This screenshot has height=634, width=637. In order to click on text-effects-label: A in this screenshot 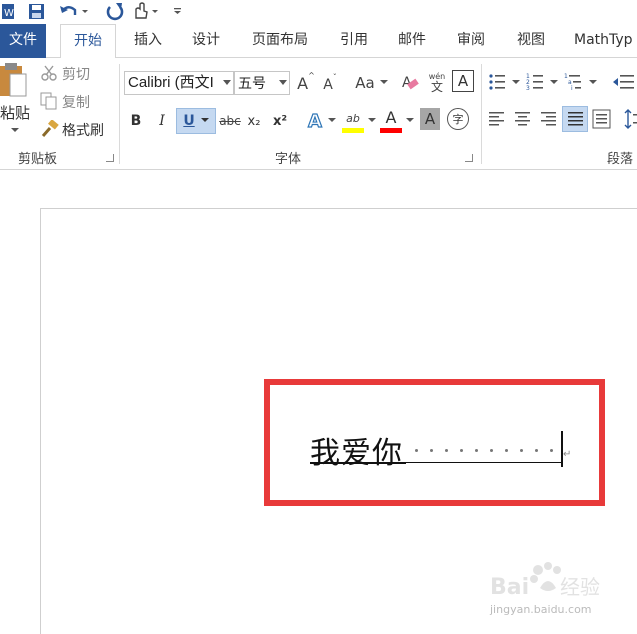, I will do `click(314, 121)`.